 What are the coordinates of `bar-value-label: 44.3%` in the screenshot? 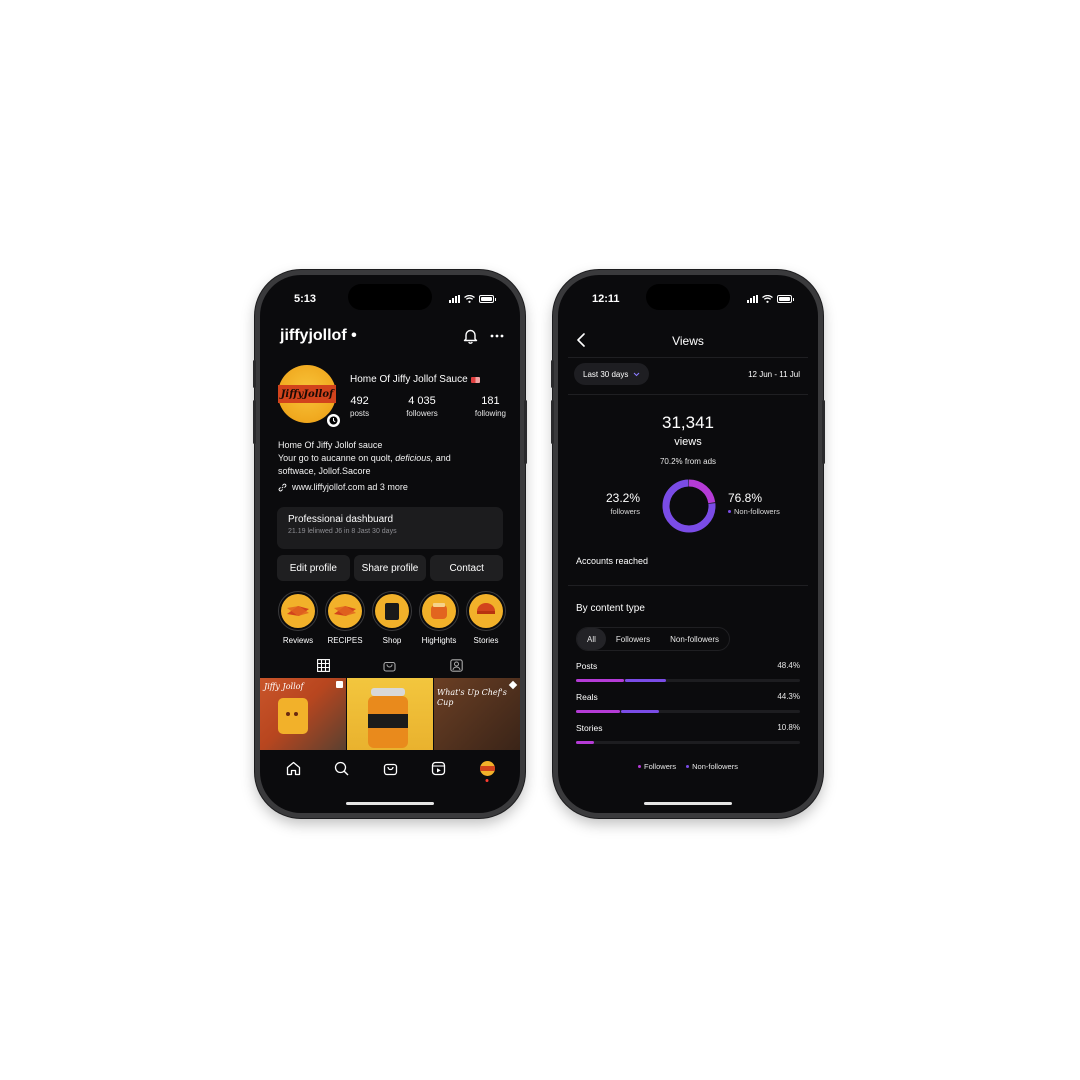 It's located at (788, 696).